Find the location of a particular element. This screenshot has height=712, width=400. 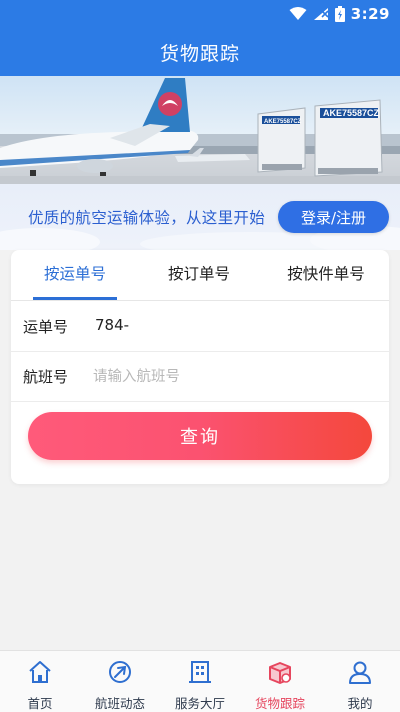

battery-icon is located at coordinates (339, 14).